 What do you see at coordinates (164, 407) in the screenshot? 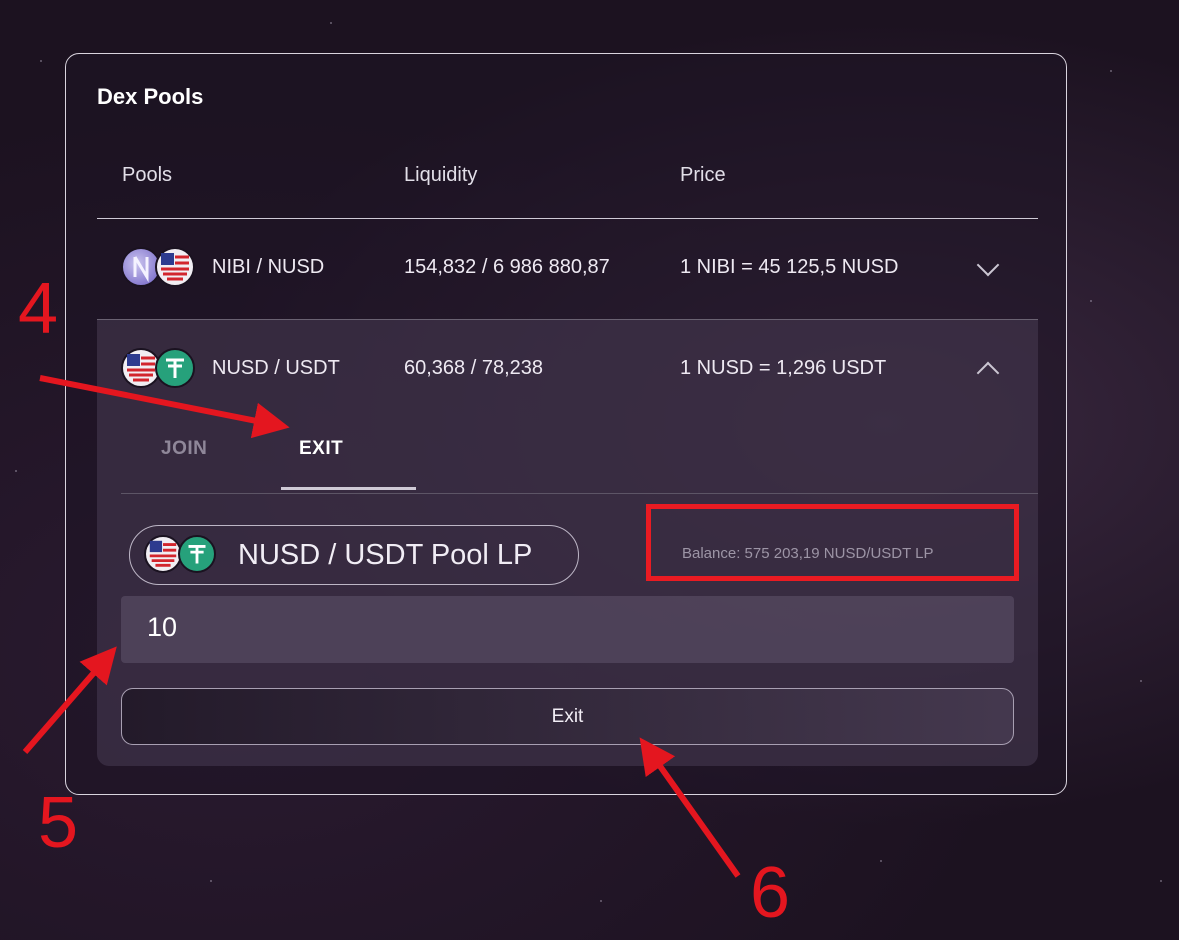
I see `arrow-to-exit-tab` at bounding box center [164, 407].